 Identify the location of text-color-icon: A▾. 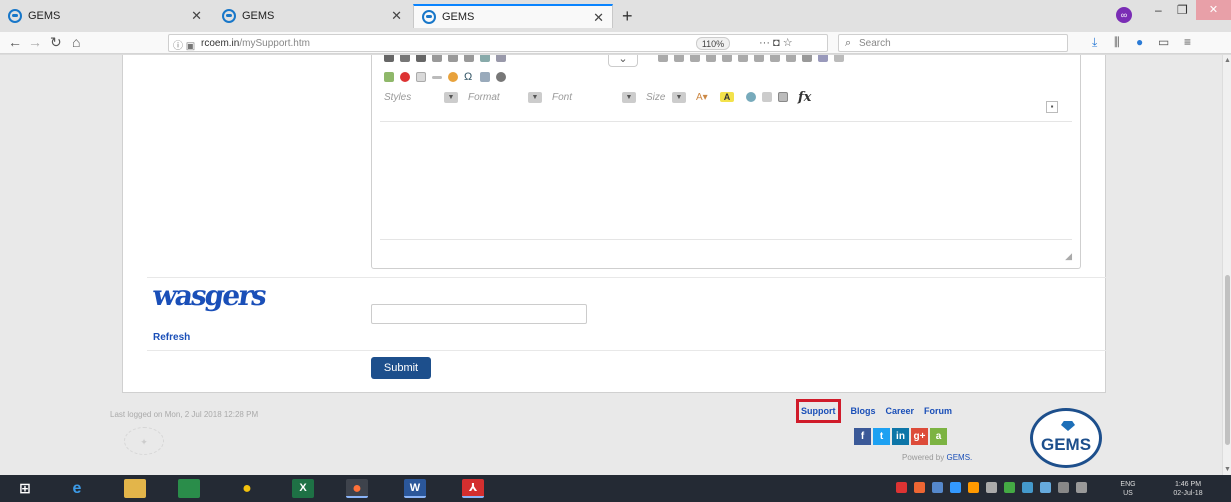
(705, 97).